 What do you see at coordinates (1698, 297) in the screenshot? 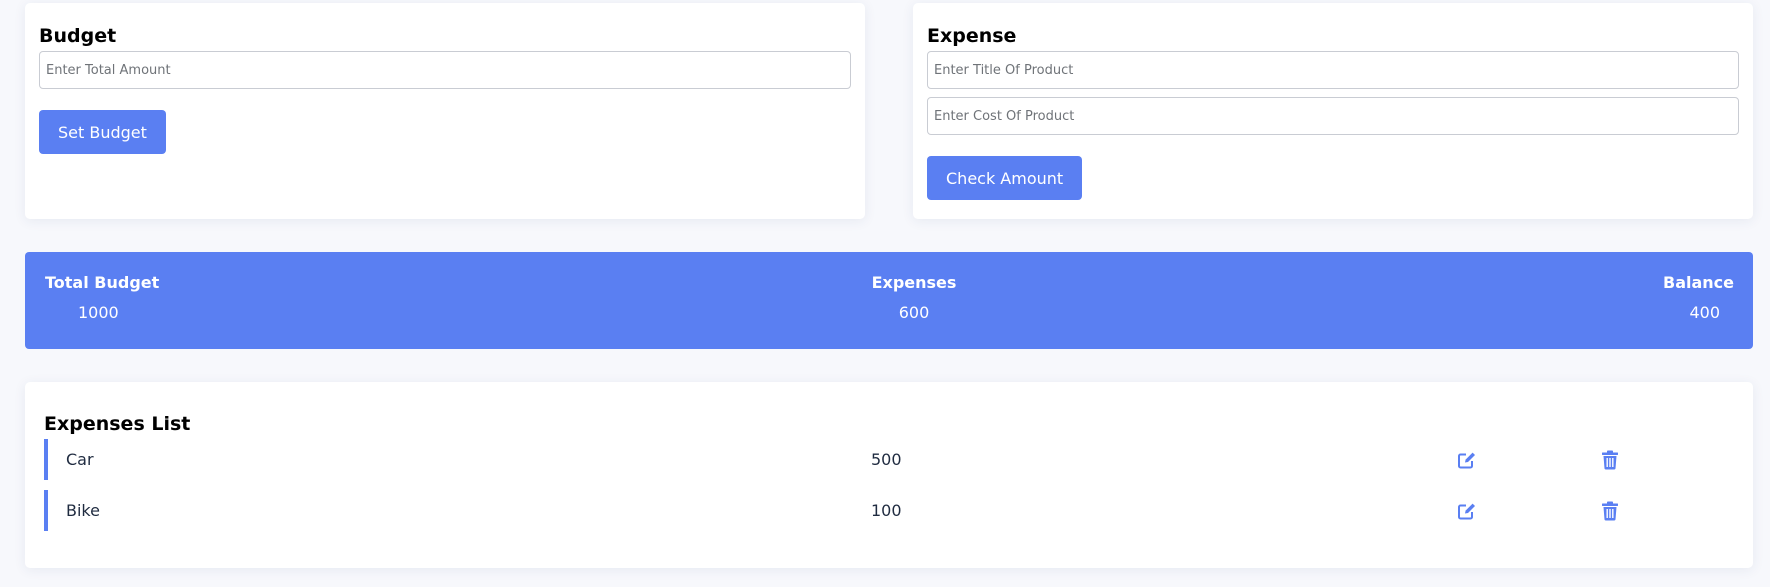
I see `balance-summary: Balance 400` at bounding box center [1698, 297].